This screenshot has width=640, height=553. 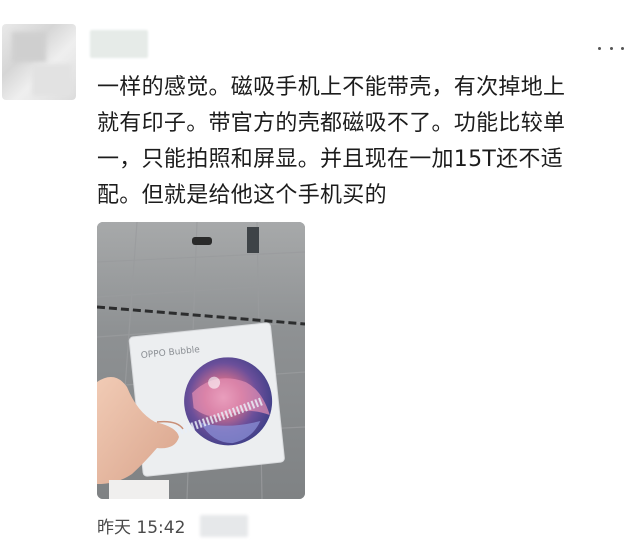 What do you see at coordinates (39, 62) in the screenshot?
I see `avatar` at bounding box center [39, 62].